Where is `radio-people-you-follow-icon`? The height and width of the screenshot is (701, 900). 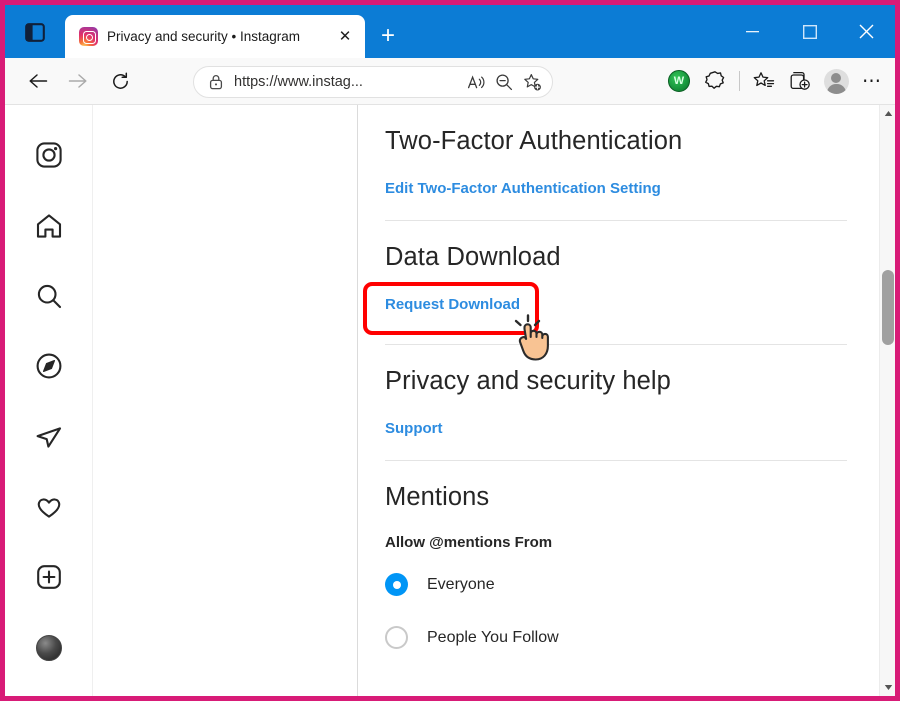 radio-people-you-follow-icon is located at coordinates (396, 637).